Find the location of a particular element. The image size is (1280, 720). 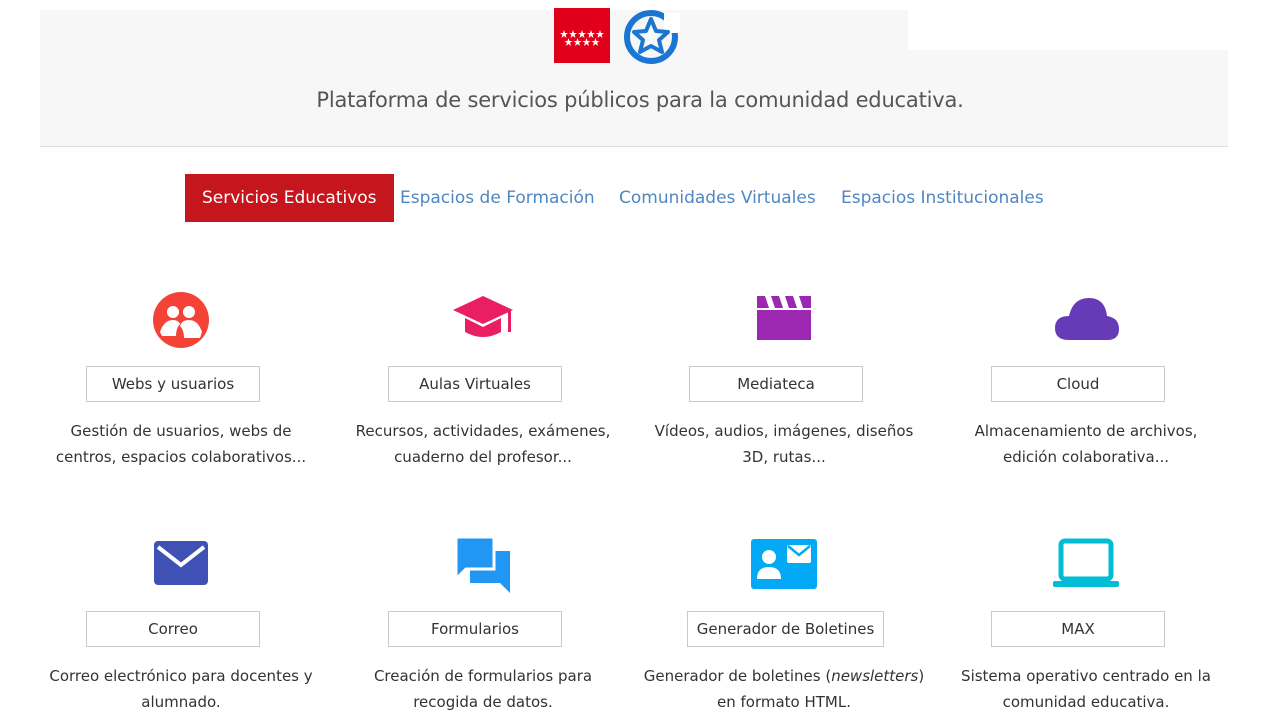

max-button: MAX is located at coordinates (1078, 629).